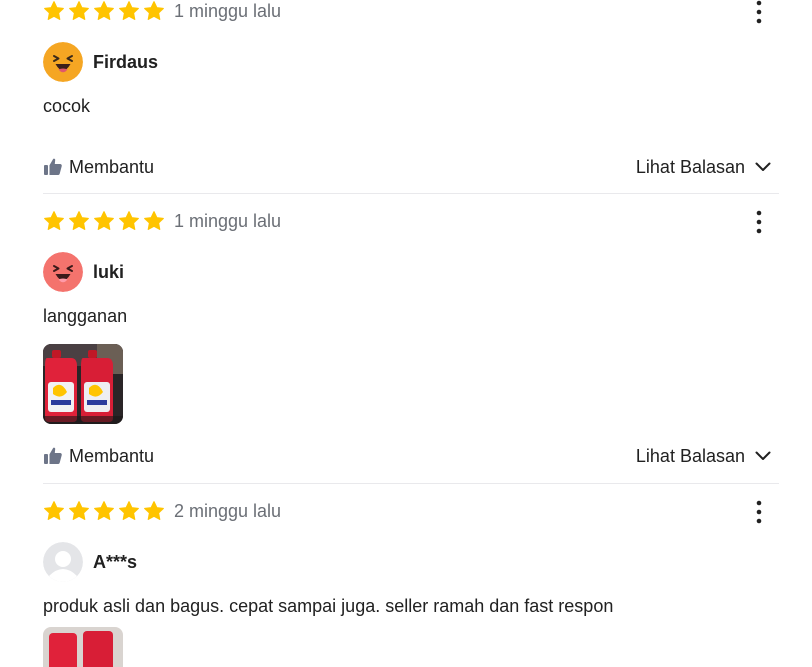 The width and height of the screenshot is (812, 667). Describe the element at coordinates (411, 511) in the screenshot. I see `review-header: 2 minggu lalu` at that location.